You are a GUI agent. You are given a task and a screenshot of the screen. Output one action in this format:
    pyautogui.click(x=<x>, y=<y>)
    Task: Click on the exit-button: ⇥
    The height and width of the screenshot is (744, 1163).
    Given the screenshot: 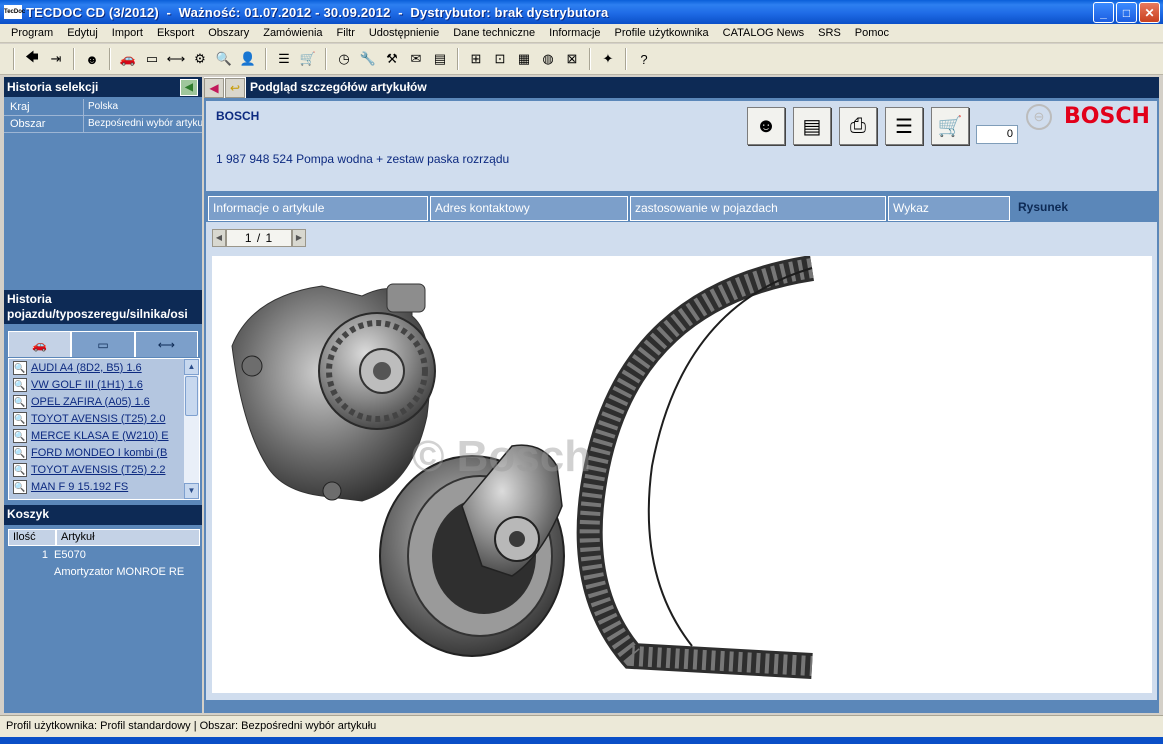 What is the action you would take?
    pyautogui.click(x=56, y=59)
    